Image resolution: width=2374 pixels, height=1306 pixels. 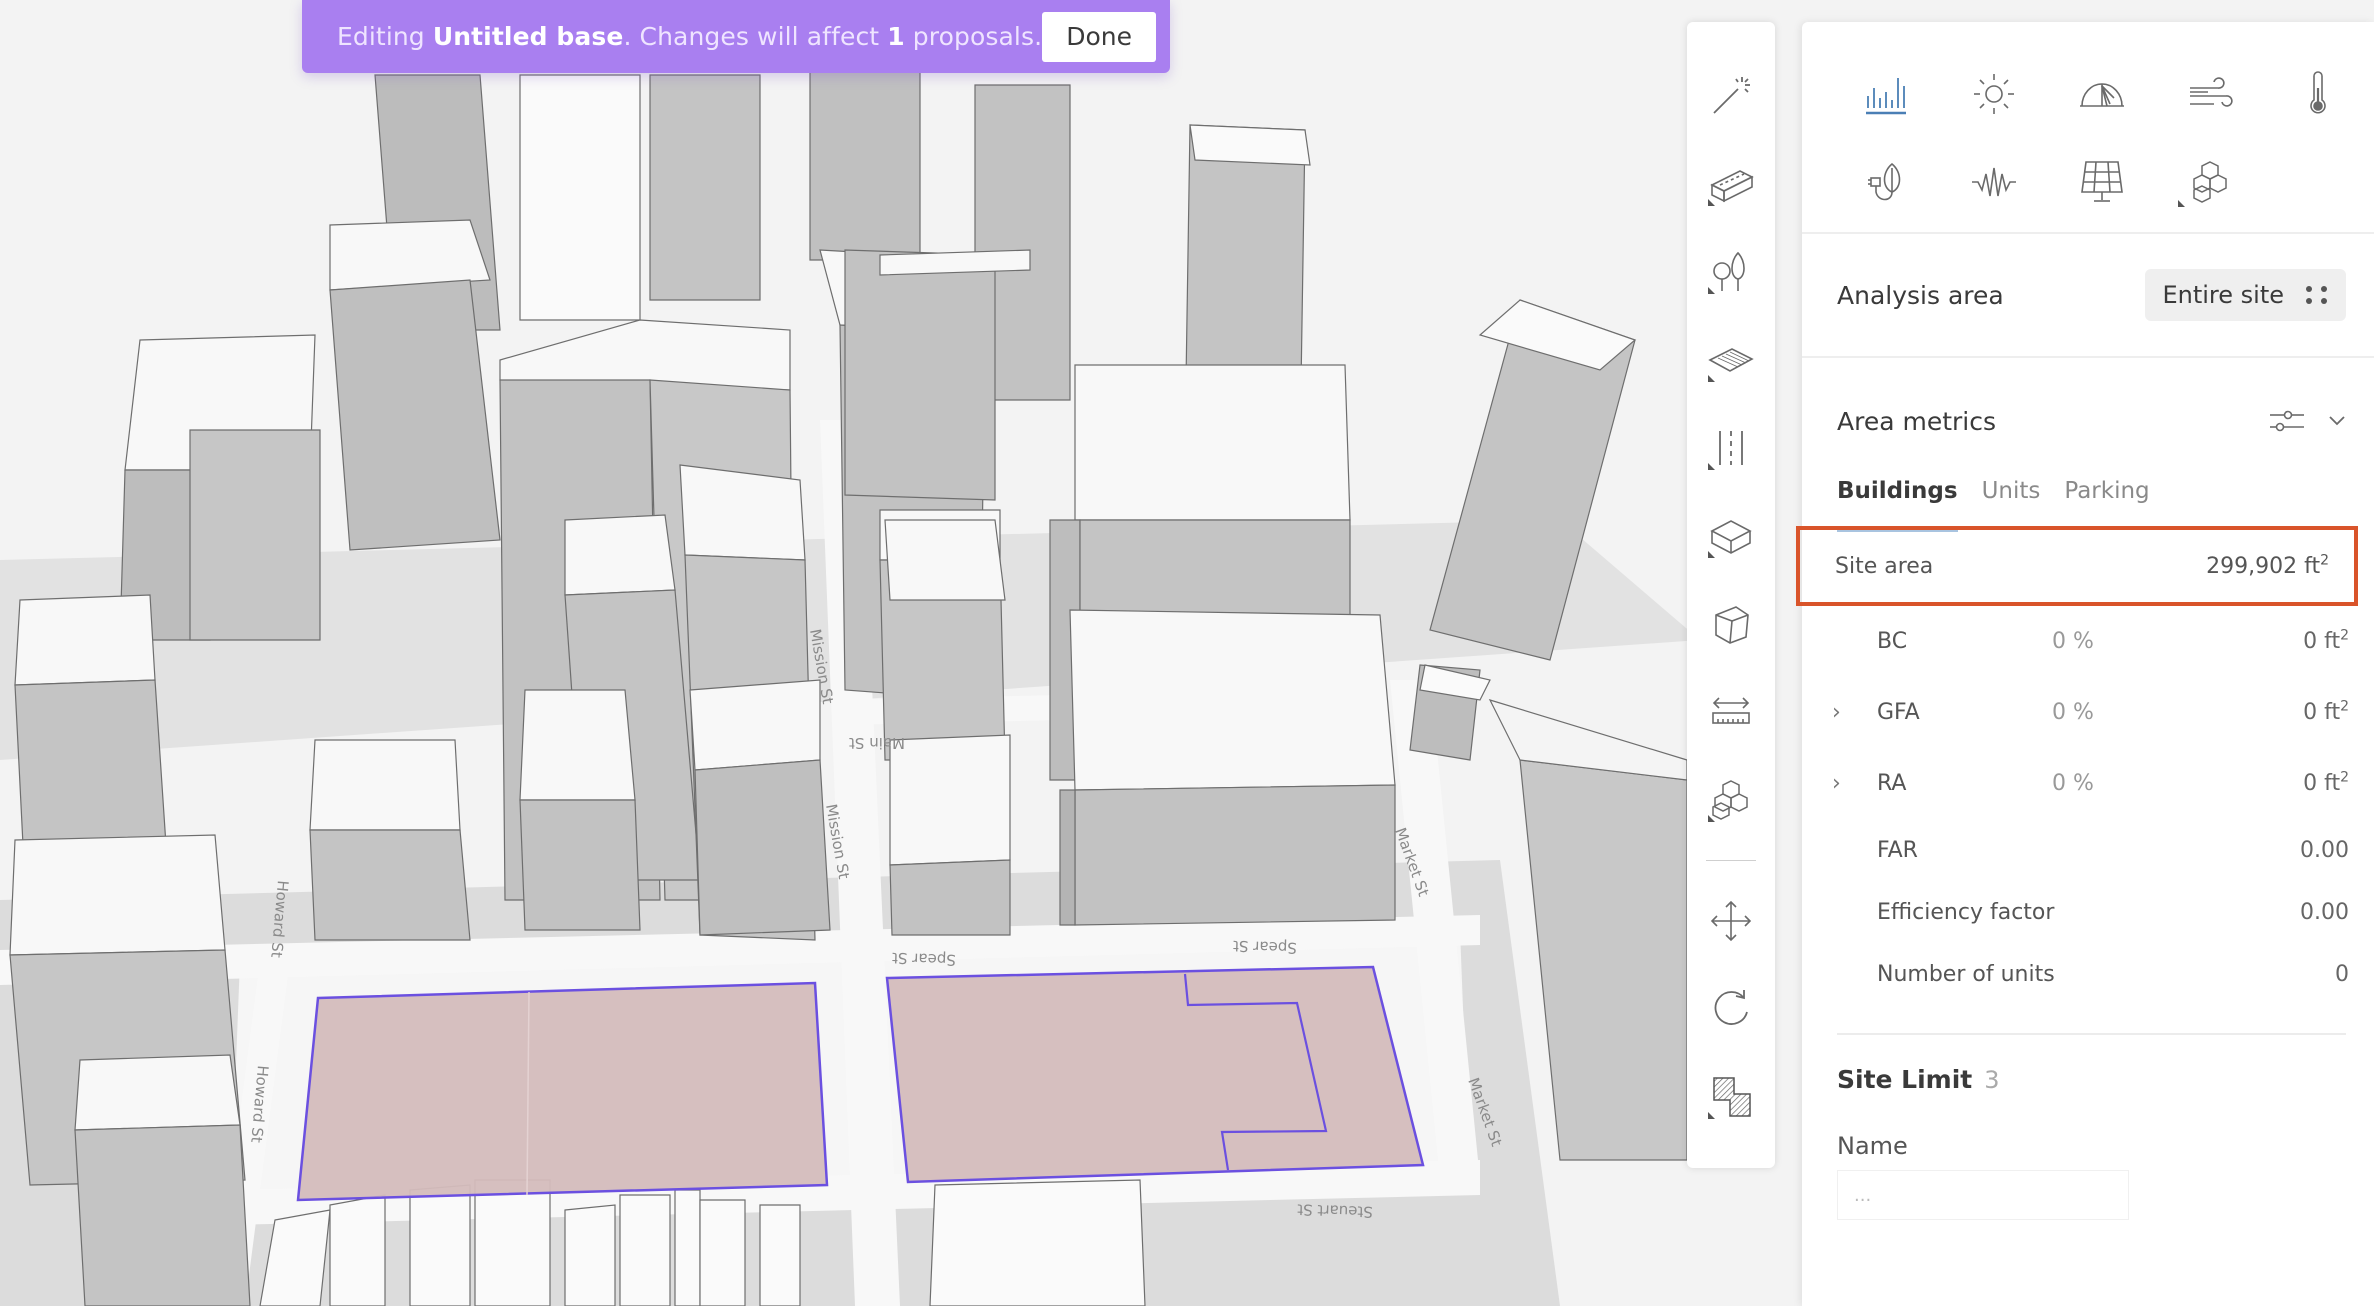 I want to click on metric-label: GFA, so click(x=1898, y=712).